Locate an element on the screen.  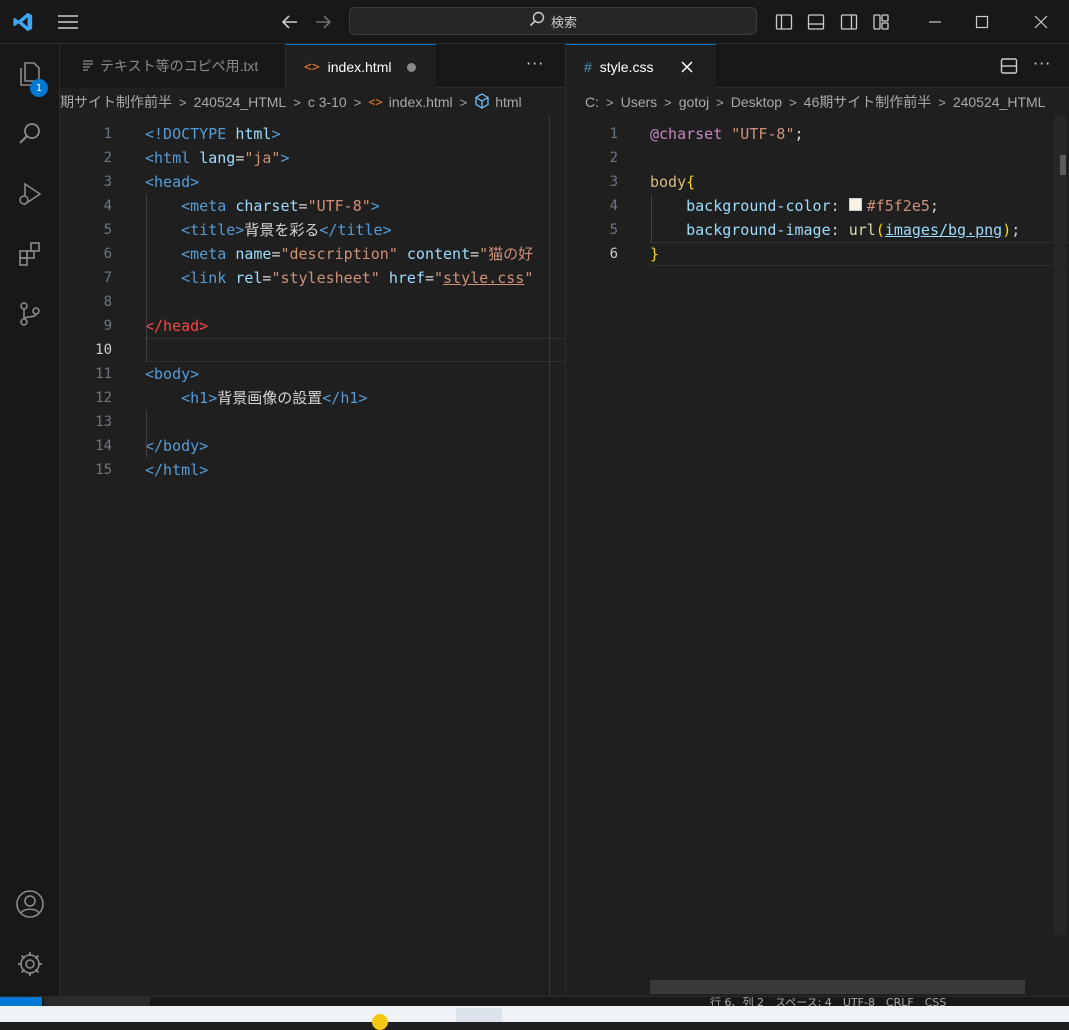
code-line: background-image: url(images/bg.png); is located at coordinates (835, 230).